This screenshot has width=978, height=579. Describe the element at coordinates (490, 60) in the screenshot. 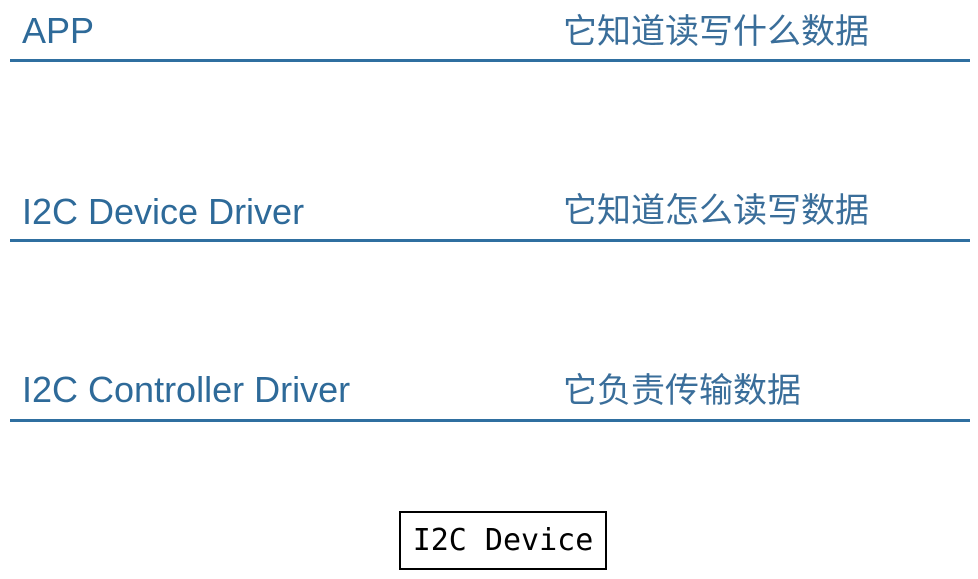

I see `layer-app-divider` at that location.